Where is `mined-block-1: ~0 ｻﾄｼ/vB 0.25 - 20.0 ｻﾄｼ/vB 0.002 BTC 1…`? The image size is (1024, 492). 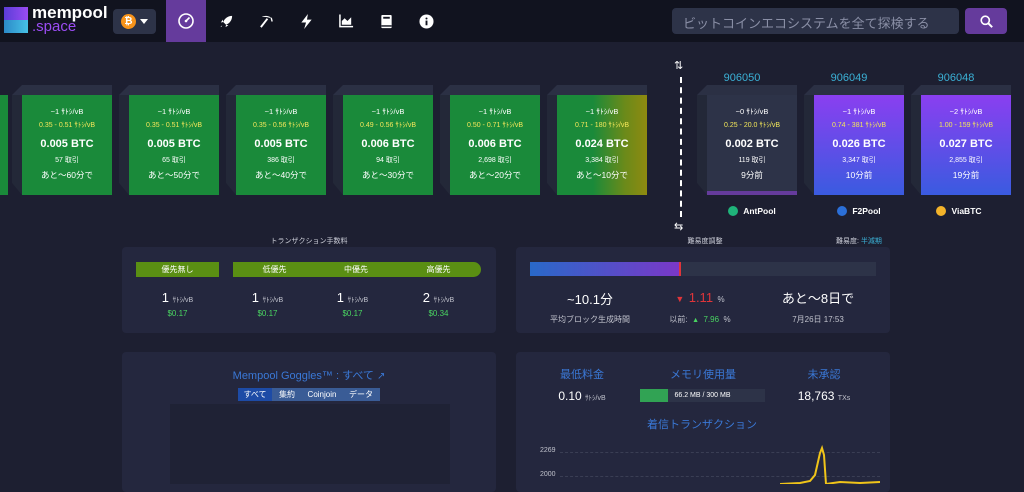 mined-block-1: ~0 ｻﾄｼ/vB 0.25 - 20.0 ｻﾄｼ/vB 0.002 BTC 1… is located at coordinates (747, 140).